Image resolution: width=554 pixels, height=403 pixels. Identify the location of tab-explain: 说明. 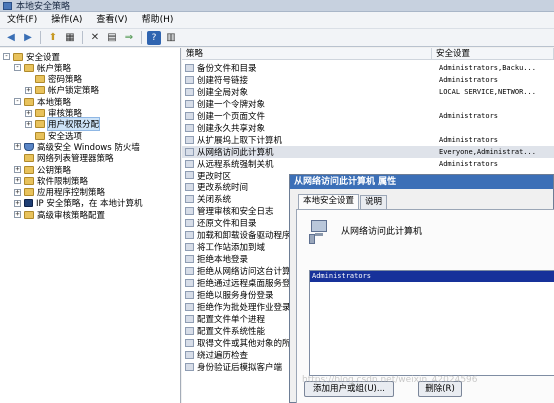
(374, 202).